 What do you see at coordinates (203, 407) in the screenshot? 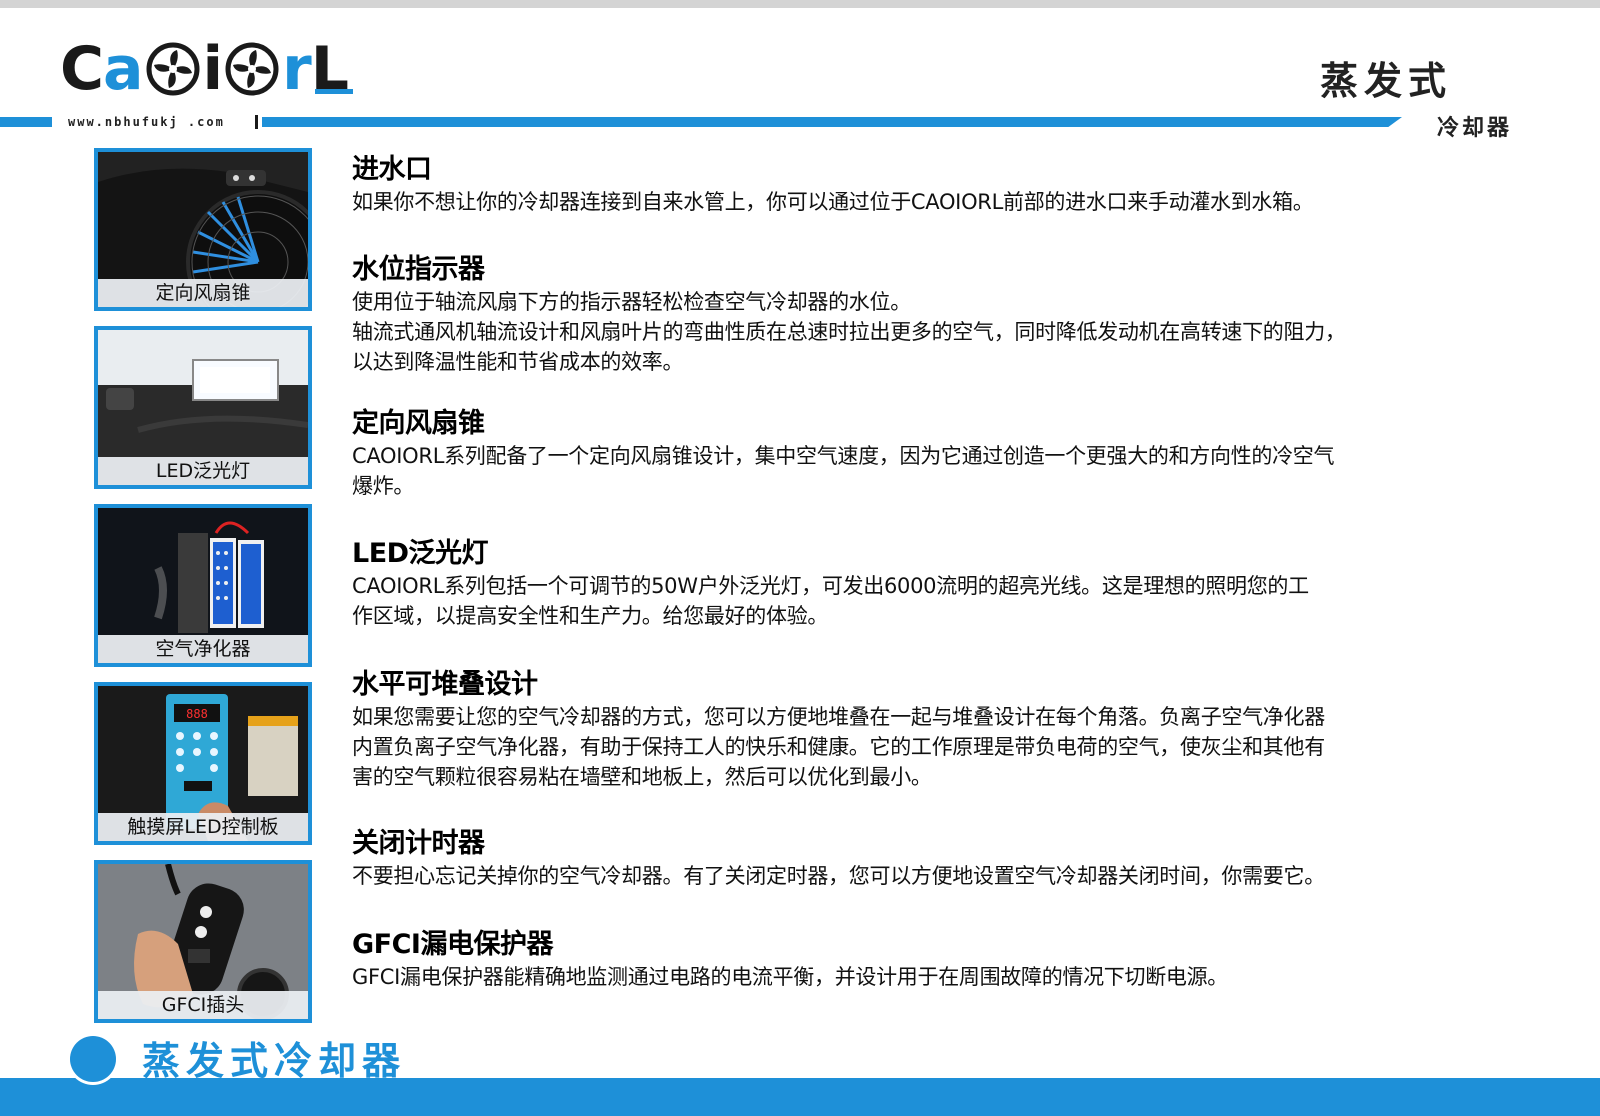
I see `thumbnail-led-light: LED泛光灯` at bounding box center [203, 407].